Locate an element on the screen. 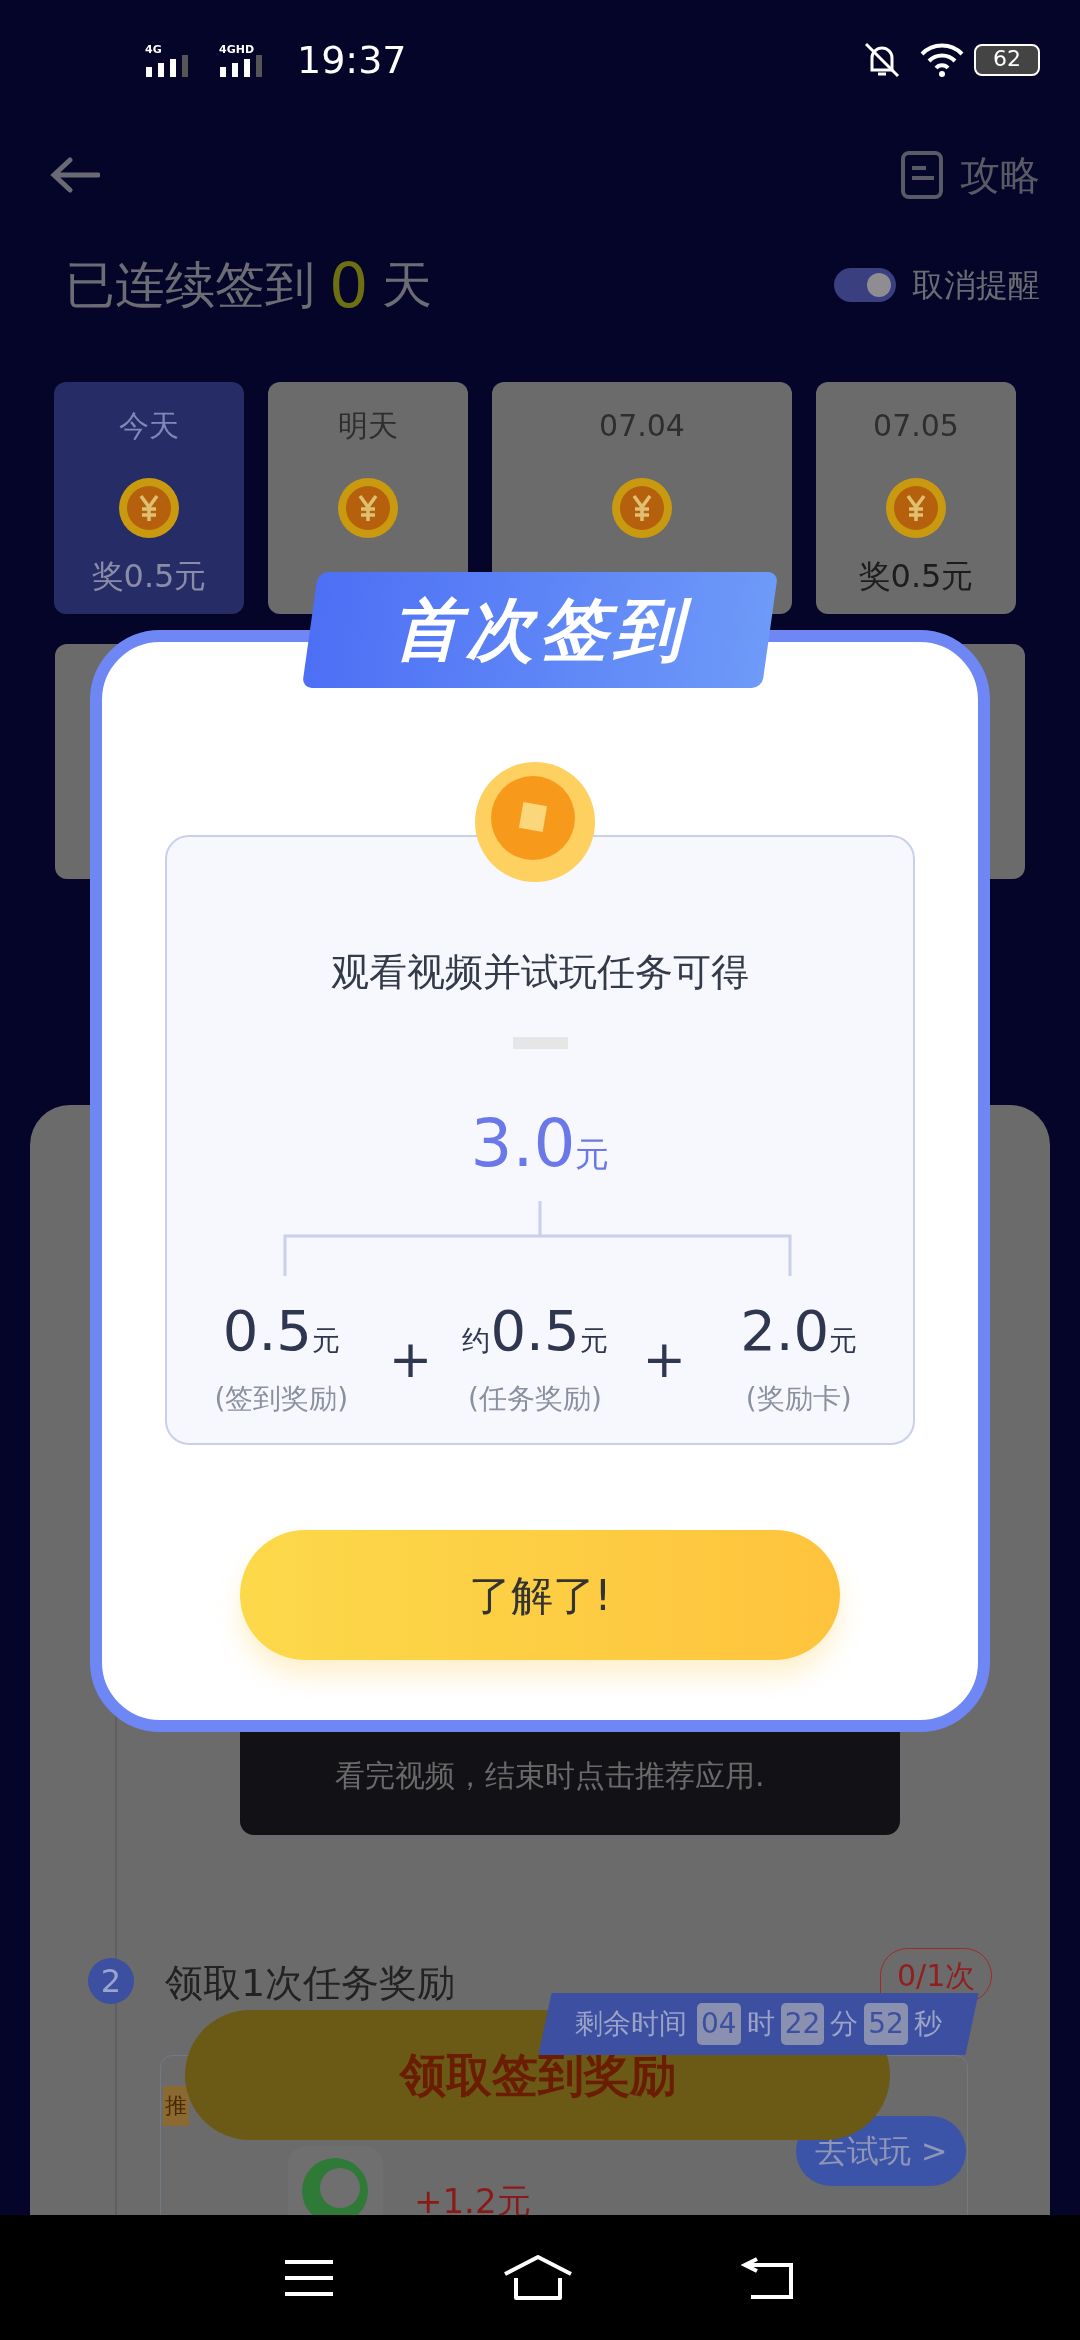  network-type-label: 4G is located at coordinates (154, 49).